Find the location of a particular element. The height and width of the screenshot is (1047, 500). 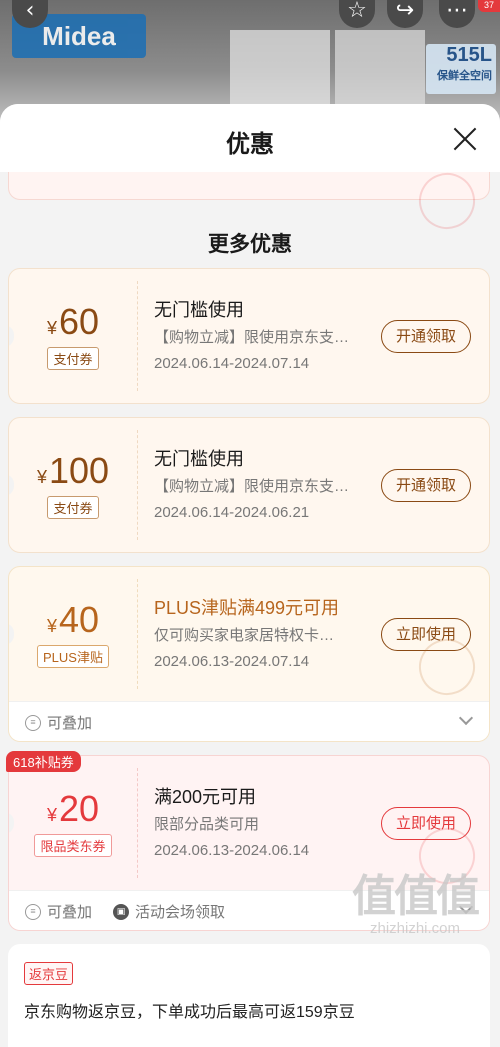

message-count-badge: 37 is located at coordinates (489, 6).